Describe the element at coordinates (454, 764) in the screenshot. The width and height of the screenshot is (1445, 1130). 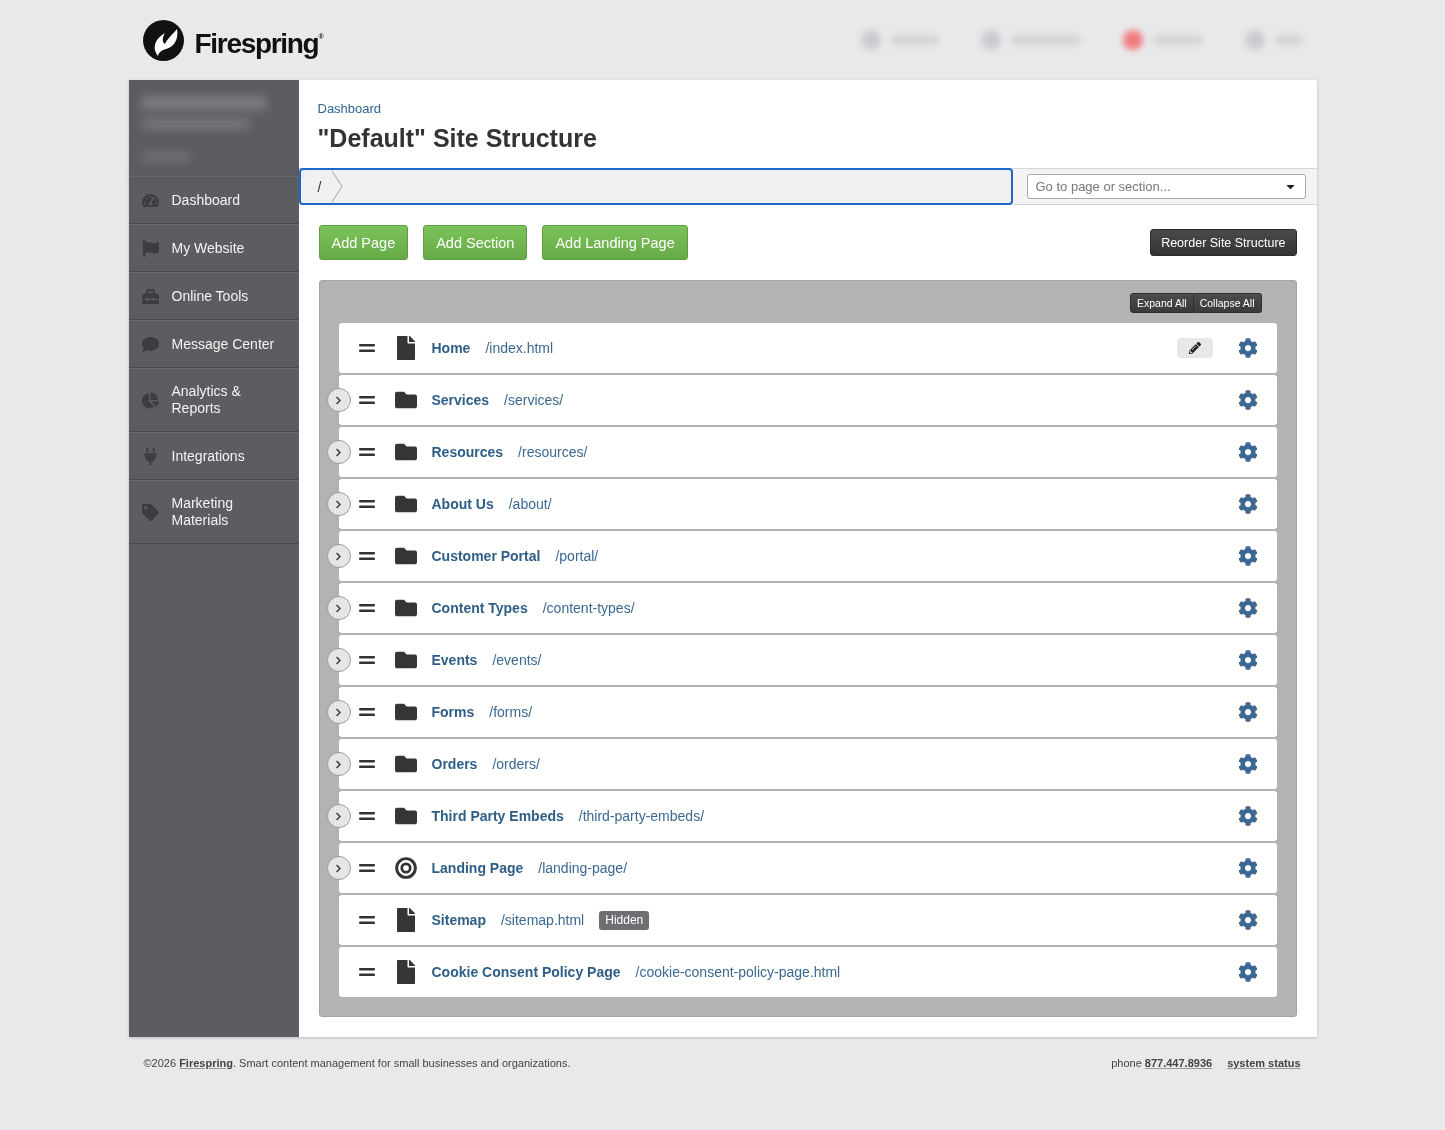
I see `tree-item-link: Orders` at that location.